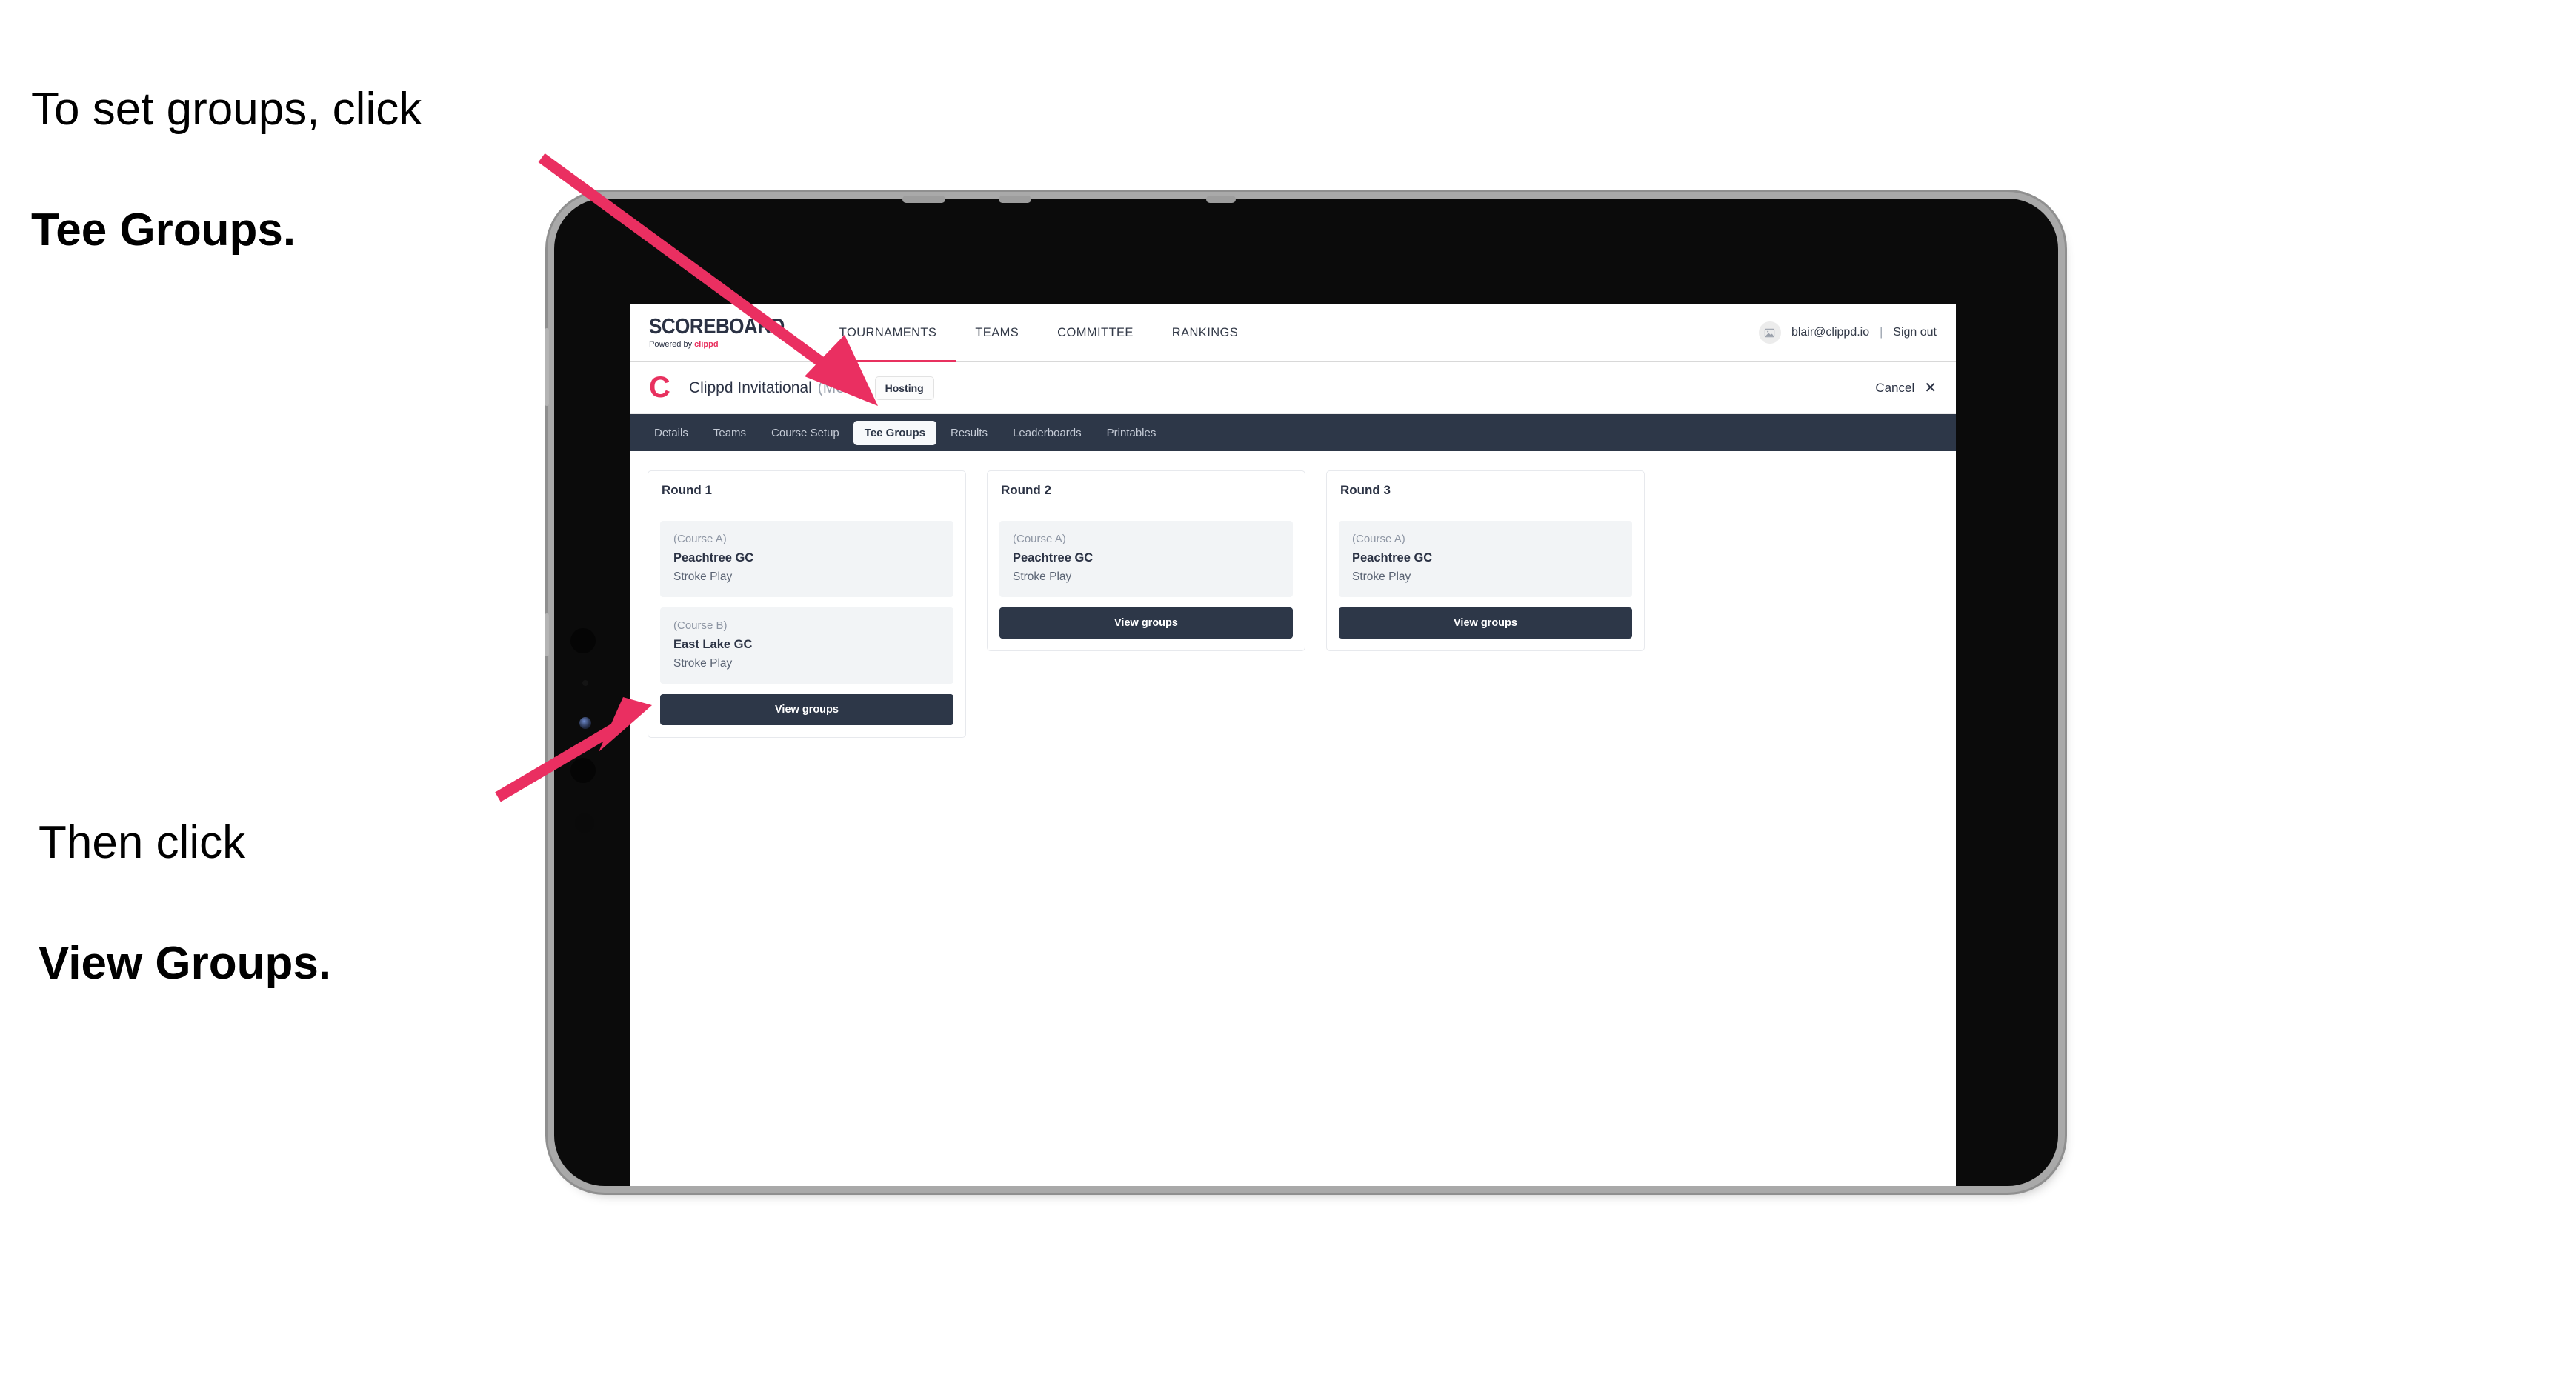 The width and height of the screenshot is (2576, 1386). Describe the element at coordinates (1205, 332) in the screenshot. I see `nav-item-rankings: RANKINGS` at that location.